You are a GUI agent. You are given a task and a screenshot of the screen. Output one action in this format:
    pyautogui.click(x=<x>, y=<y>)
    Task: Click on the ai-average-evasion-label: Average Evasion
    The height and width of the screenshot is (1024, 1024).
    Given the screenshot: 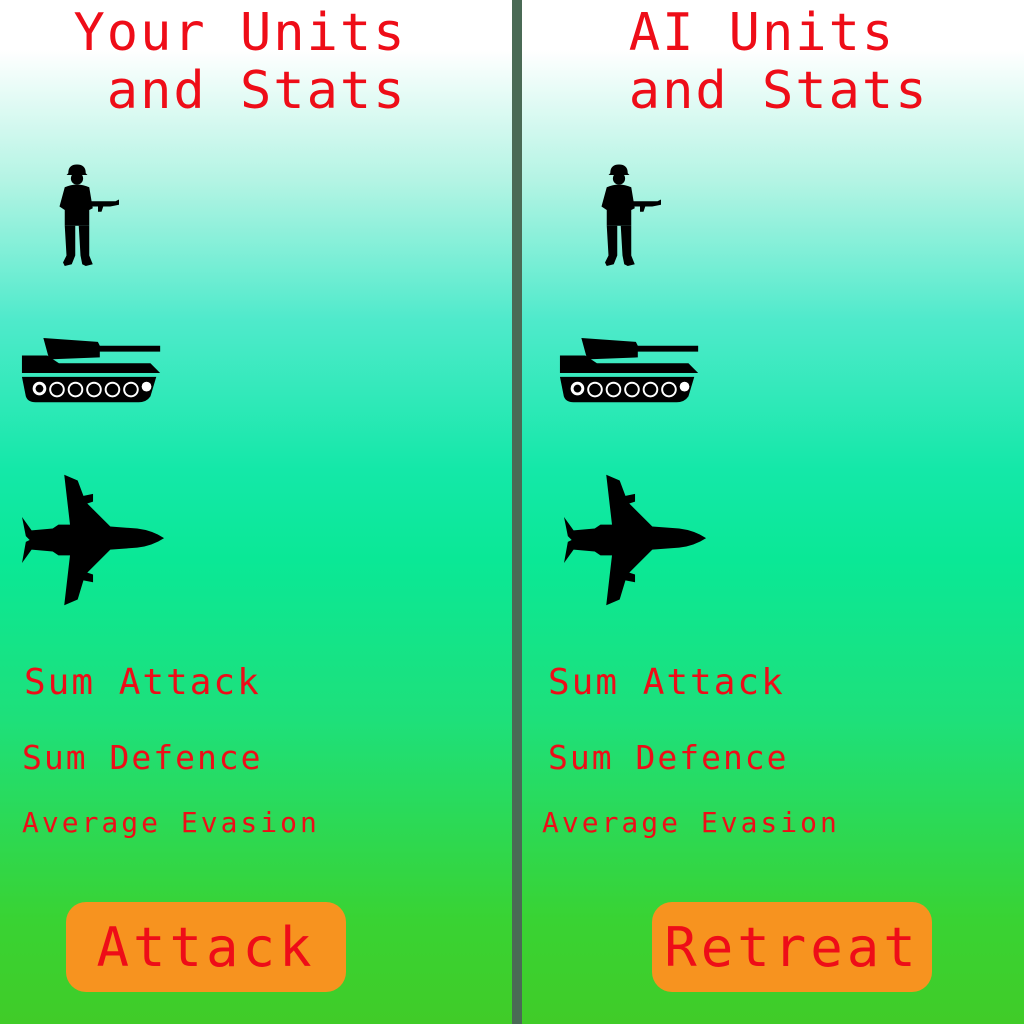 What is the action you would take?
    pyautogui.click(x=691, y=822)
    